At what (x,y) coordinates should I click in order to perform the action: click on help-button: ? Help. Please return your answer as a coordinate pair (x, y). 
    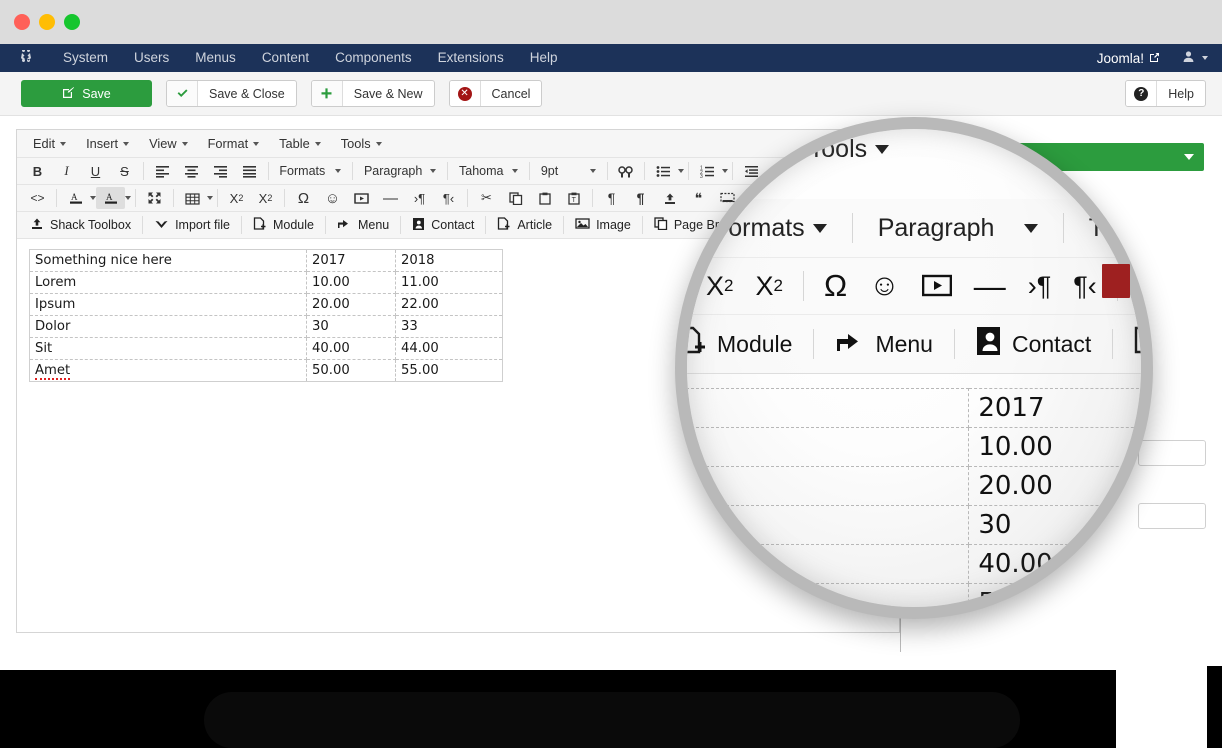
    Looking at the image, I should click on (1165, 93).